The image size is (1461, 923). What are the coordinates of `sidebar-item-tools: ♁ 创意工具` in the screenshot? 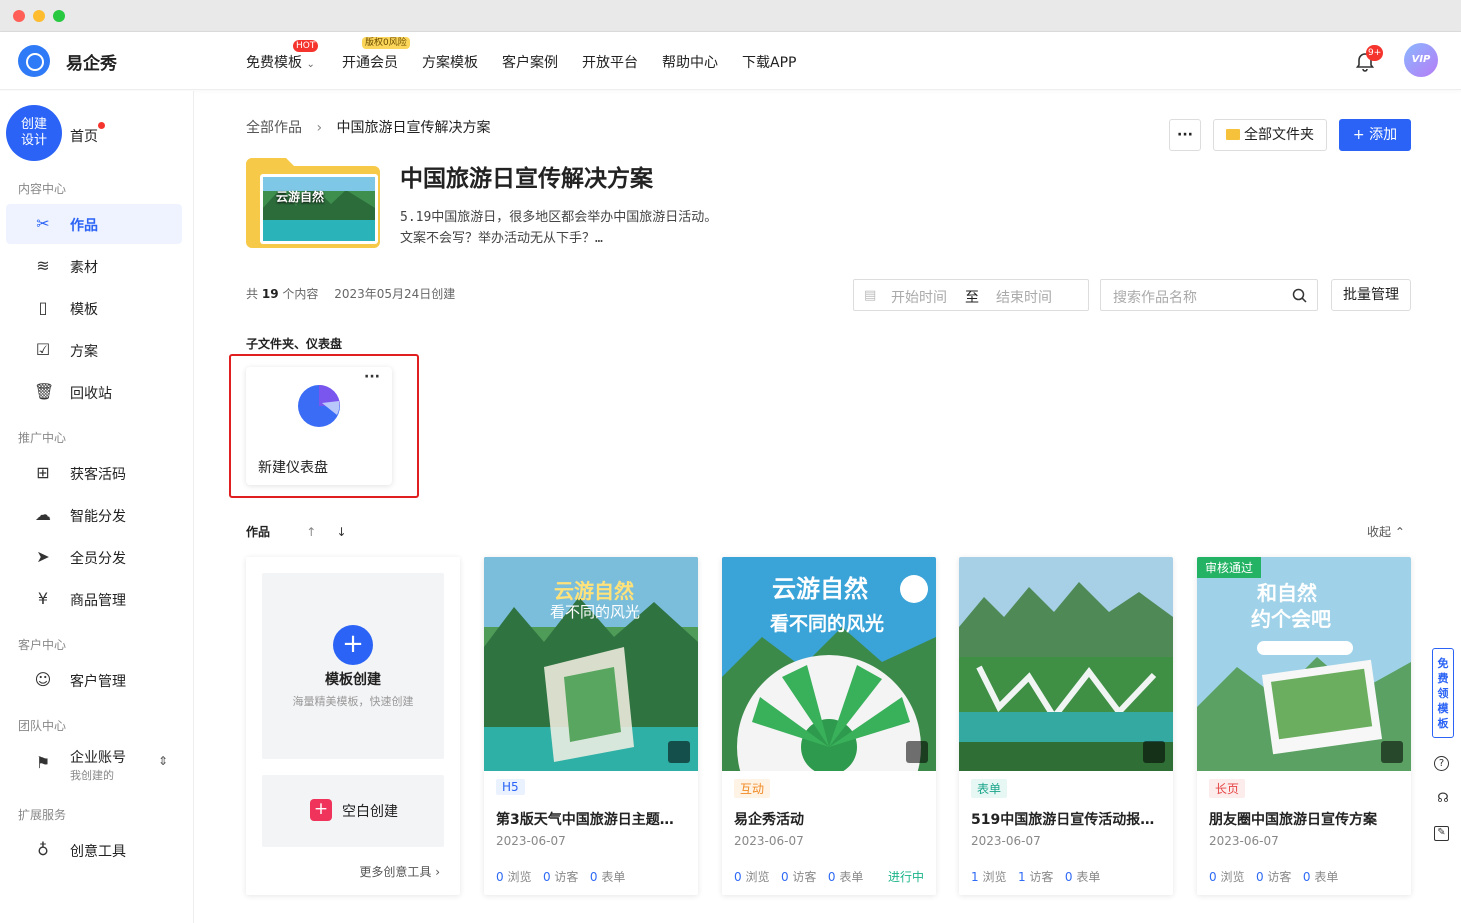 It's located at (94, 850).